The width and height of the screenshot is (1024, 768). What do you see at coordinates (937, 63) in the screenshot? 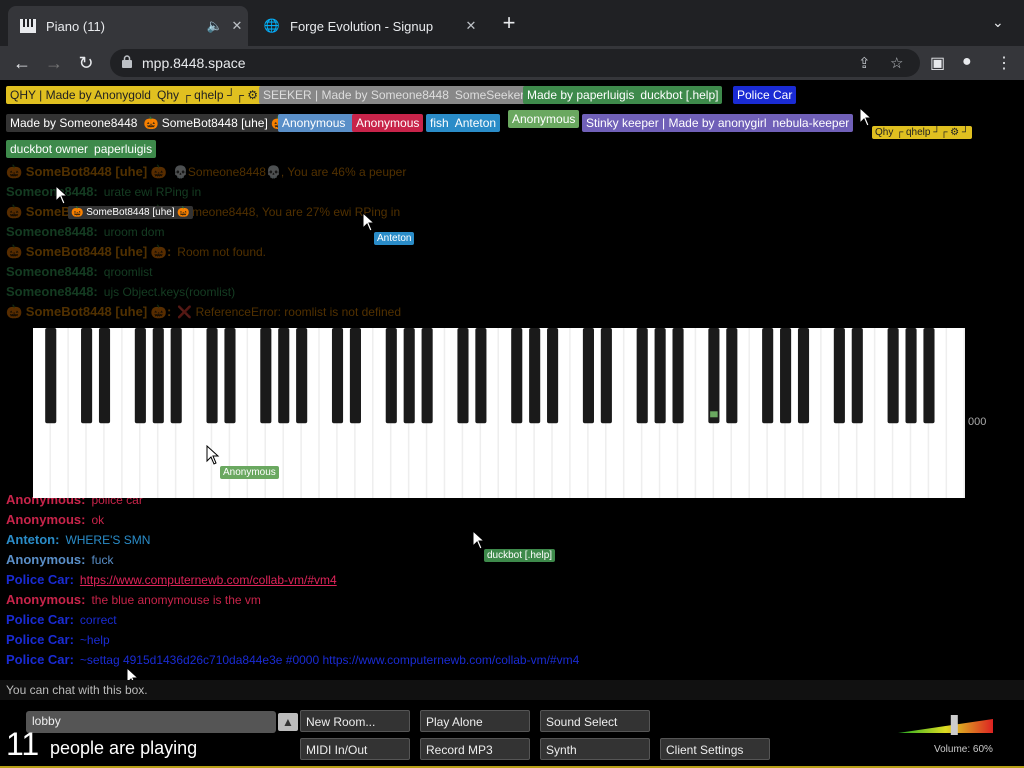
I see `side-panel-icon: ▣` at bounding box center [937, 63].